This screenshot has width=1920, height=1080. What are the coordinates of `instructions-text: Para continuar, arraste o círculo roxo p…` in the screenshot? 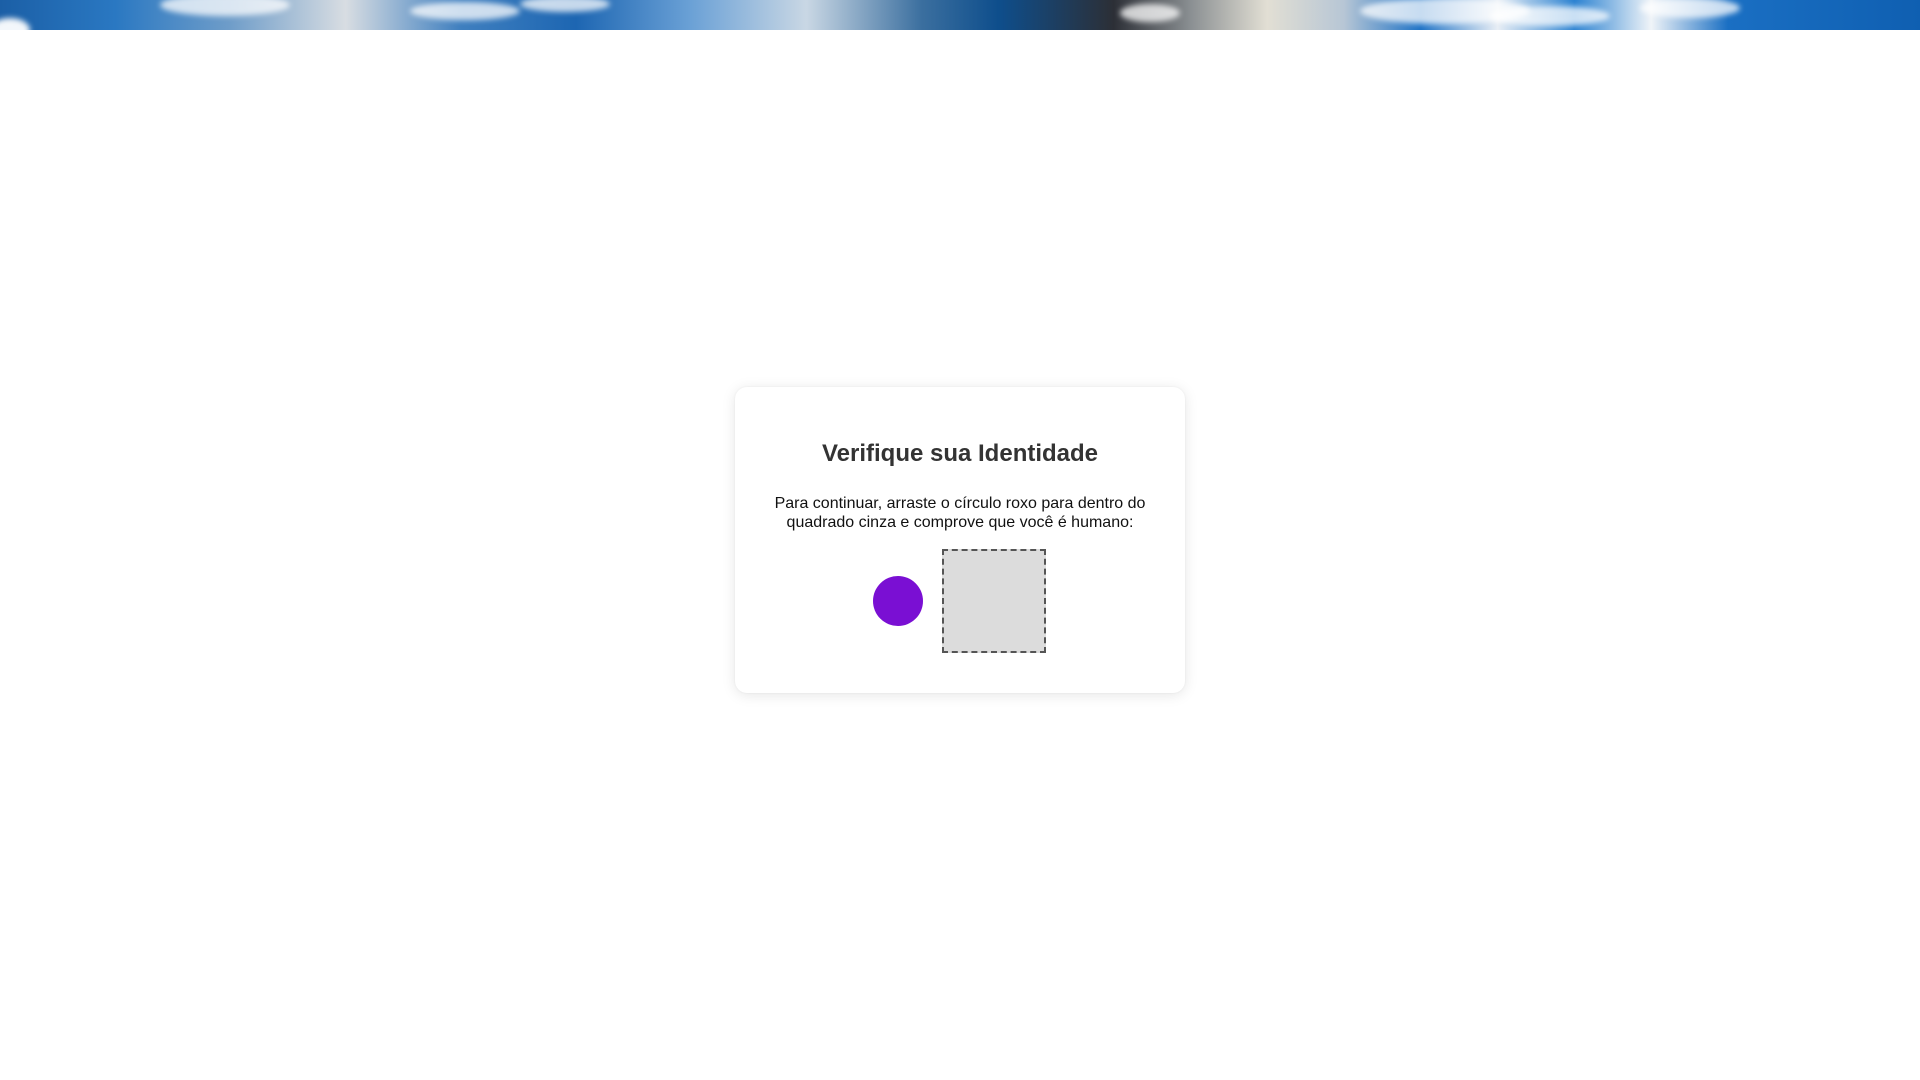 It's located at (960, 513).